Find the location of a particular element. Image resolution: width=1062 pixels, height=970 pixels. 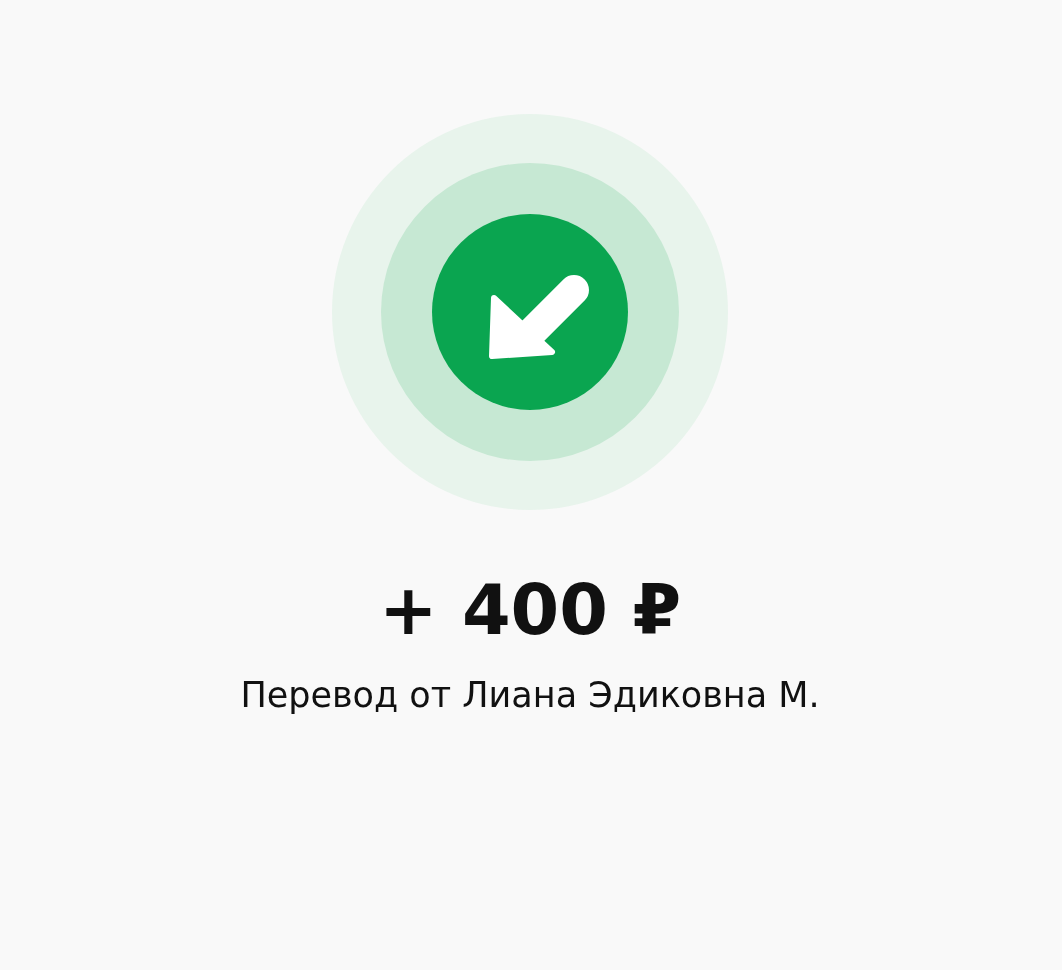

transfer-description: Перевод от Лиана Эдиковна М. is located at coordinates (530, 695).